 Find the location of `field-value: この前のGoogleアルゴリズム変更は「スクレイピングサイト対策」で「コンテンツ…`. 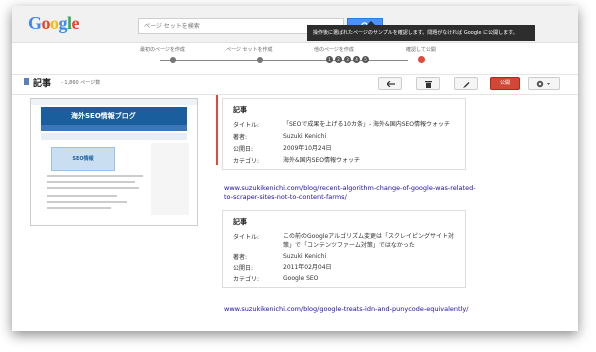

field-value: この前のGoogleアルゴリズム変更は「スクレイピングサイト対策」で「コンテンツ… is located at coordinates (368, 241).